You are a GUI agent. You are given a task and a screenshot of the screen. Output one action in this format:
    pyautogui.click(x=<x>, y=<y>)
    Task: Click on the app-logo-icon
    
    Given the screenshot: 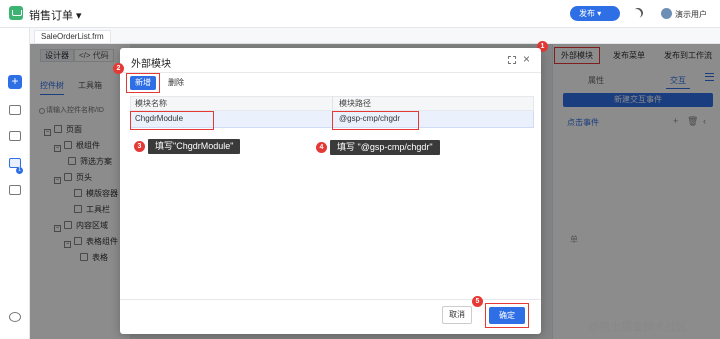 What is the action you would take?
    pyautogui.click(x=16, y=13)
    